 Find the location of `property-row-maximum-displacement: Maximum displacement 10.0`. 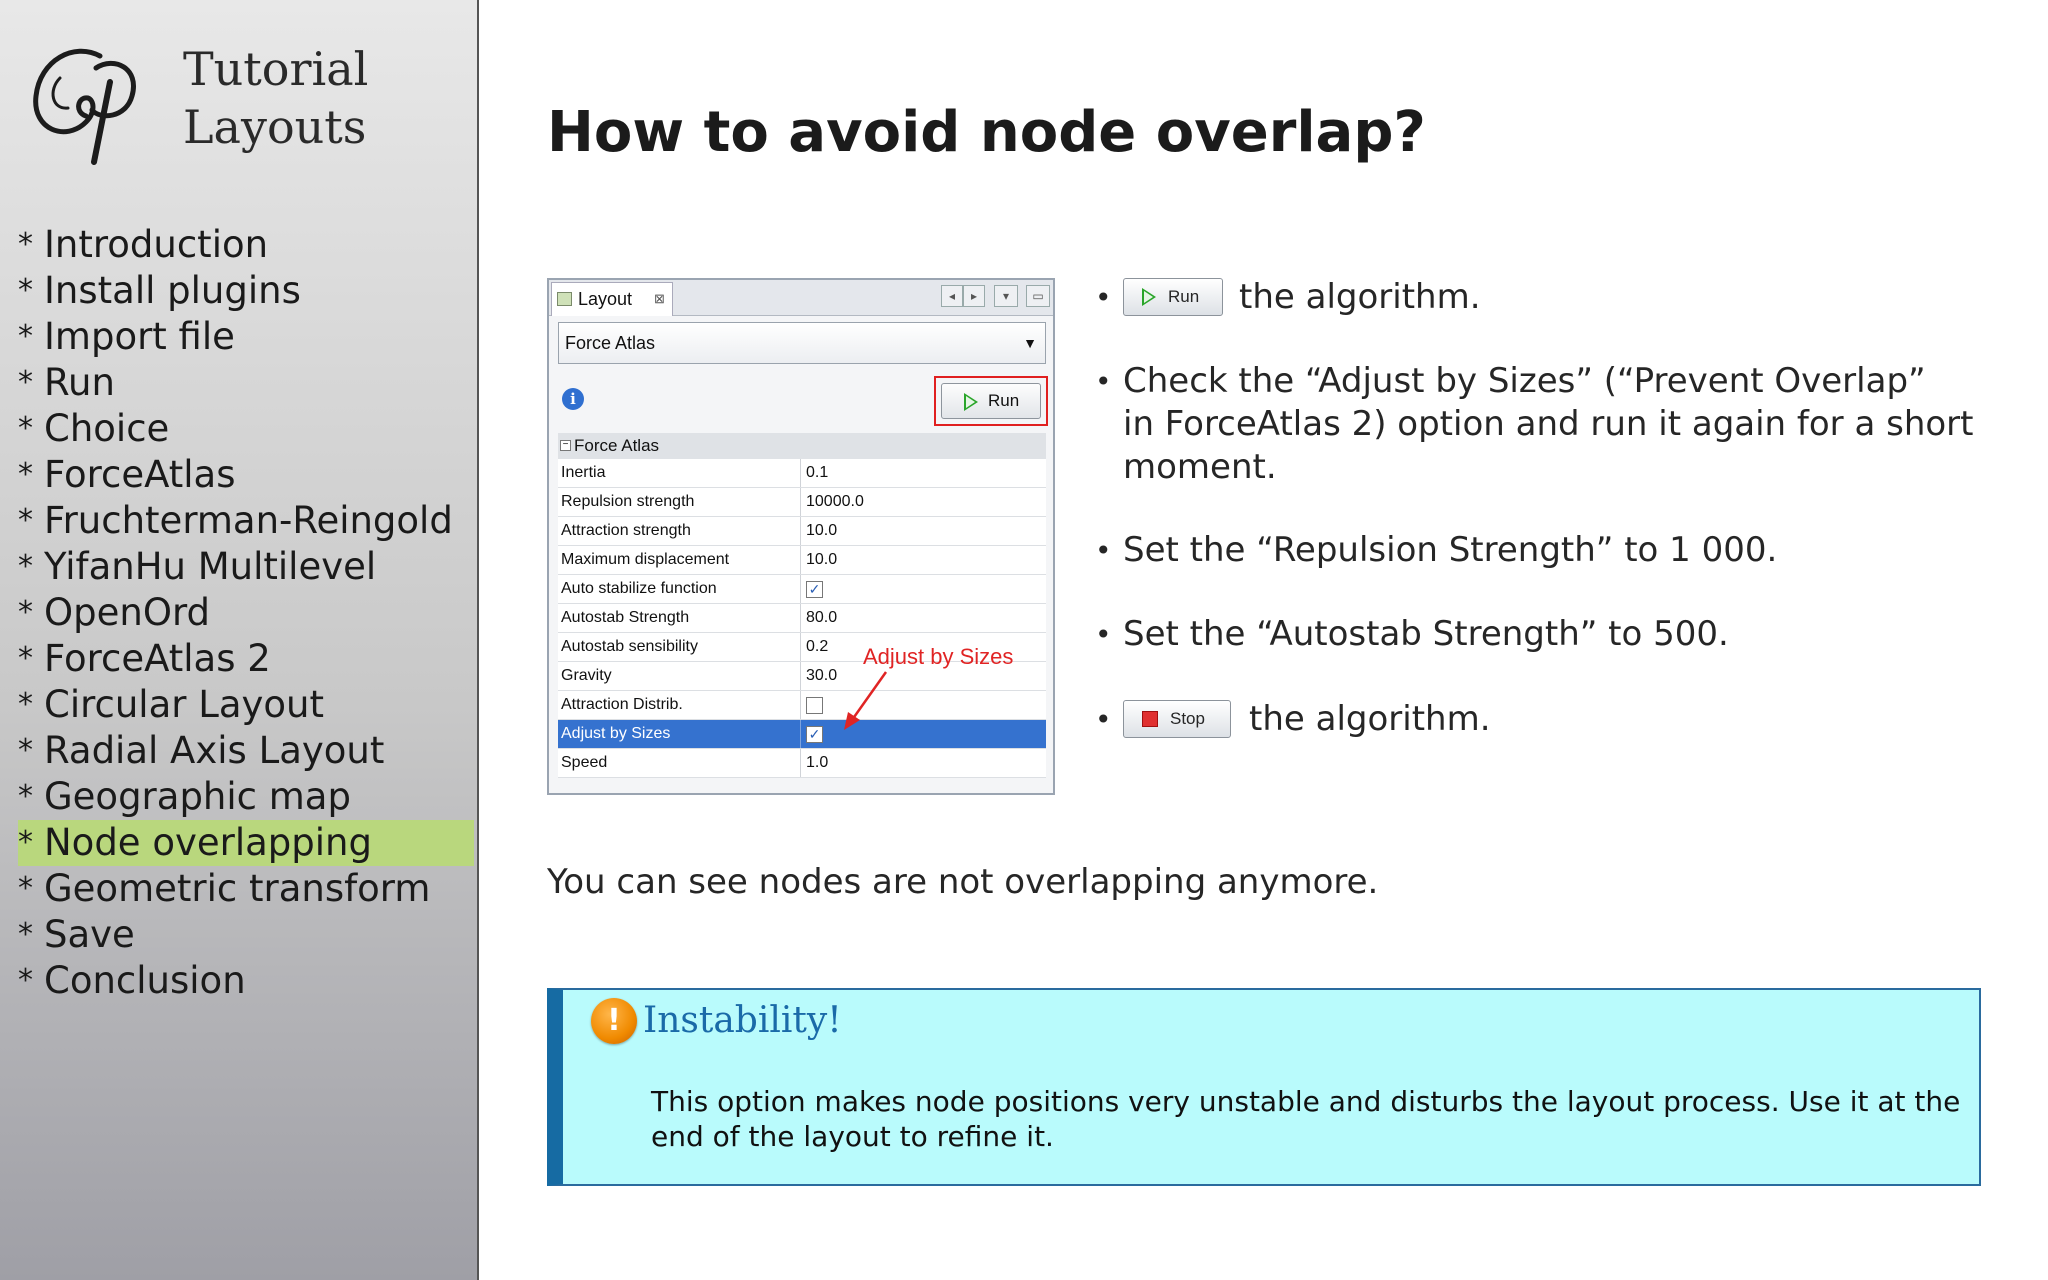

property-row-maximum-displacement: Maximum displacement 10.0 is located at coordinates (802, 560).